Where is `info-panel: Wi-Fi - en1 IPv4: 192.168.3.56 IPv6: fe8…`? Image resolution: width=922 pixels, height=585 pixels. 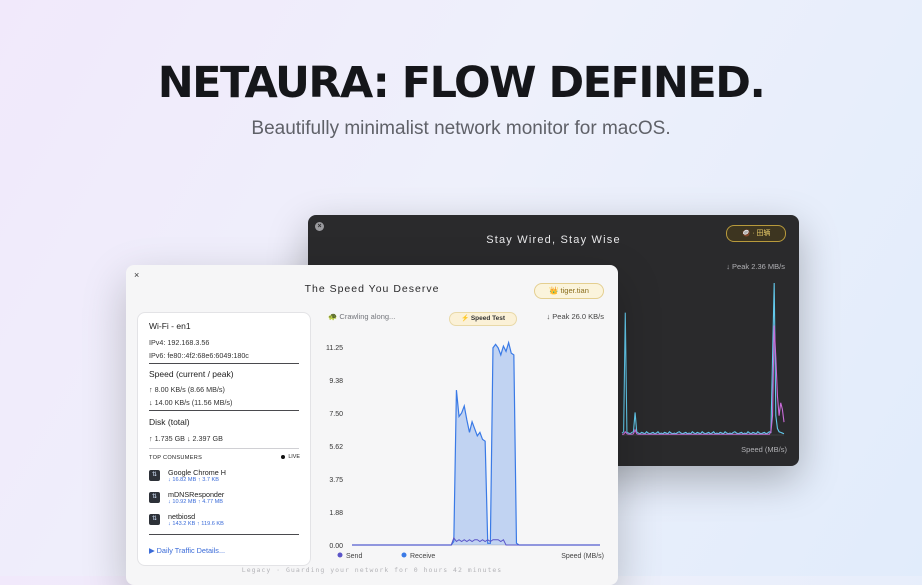 info-panel: Wi-Fi - en1 IPv4: 192.168.3.56 IPv6: fe8… is located at coordinates (224, 439).